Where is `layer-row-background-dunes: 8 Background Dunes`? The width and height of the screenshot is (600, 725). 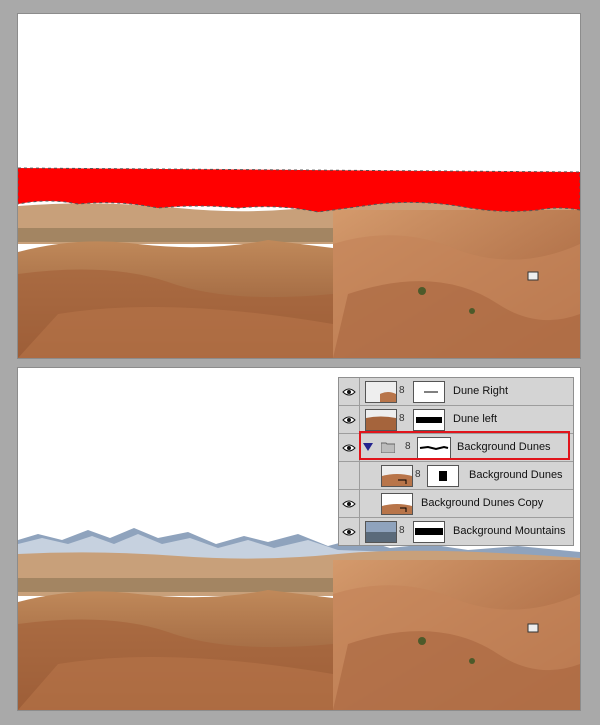 layer-row-background-dunes: 8 Background Dunes is located at coordinates (456, 476).